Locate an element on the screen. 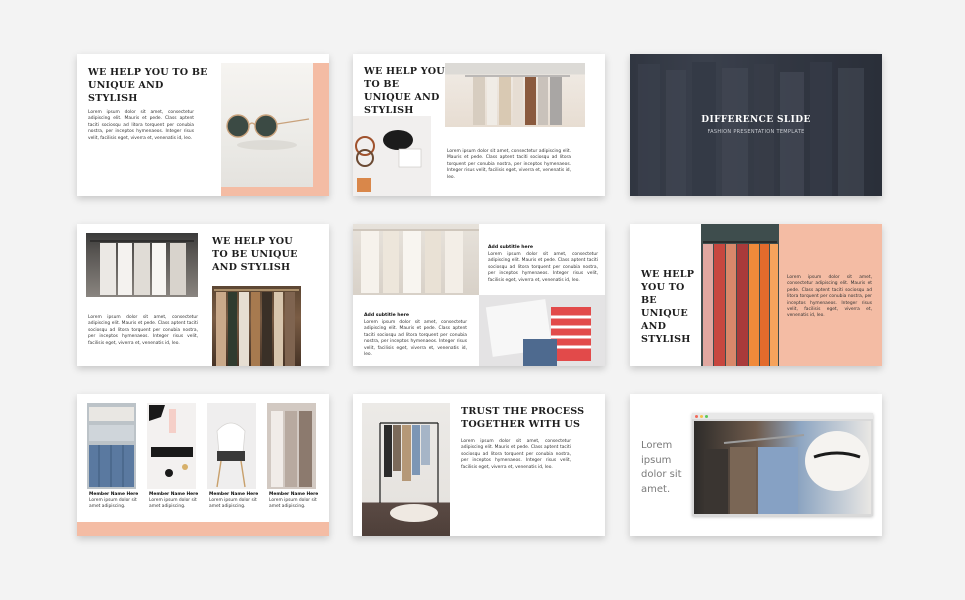  slide-subtitle: FASHION PRESENTATION TEMPLATE is located at coordinates (756, 132).